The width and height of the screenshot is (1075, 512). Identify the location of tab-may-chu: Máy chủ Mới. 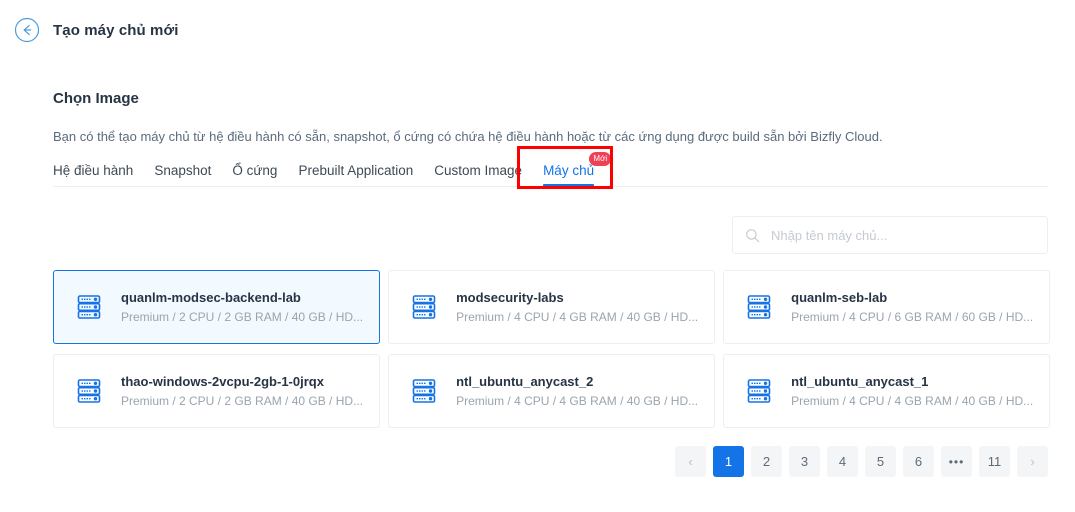
(577, 169).